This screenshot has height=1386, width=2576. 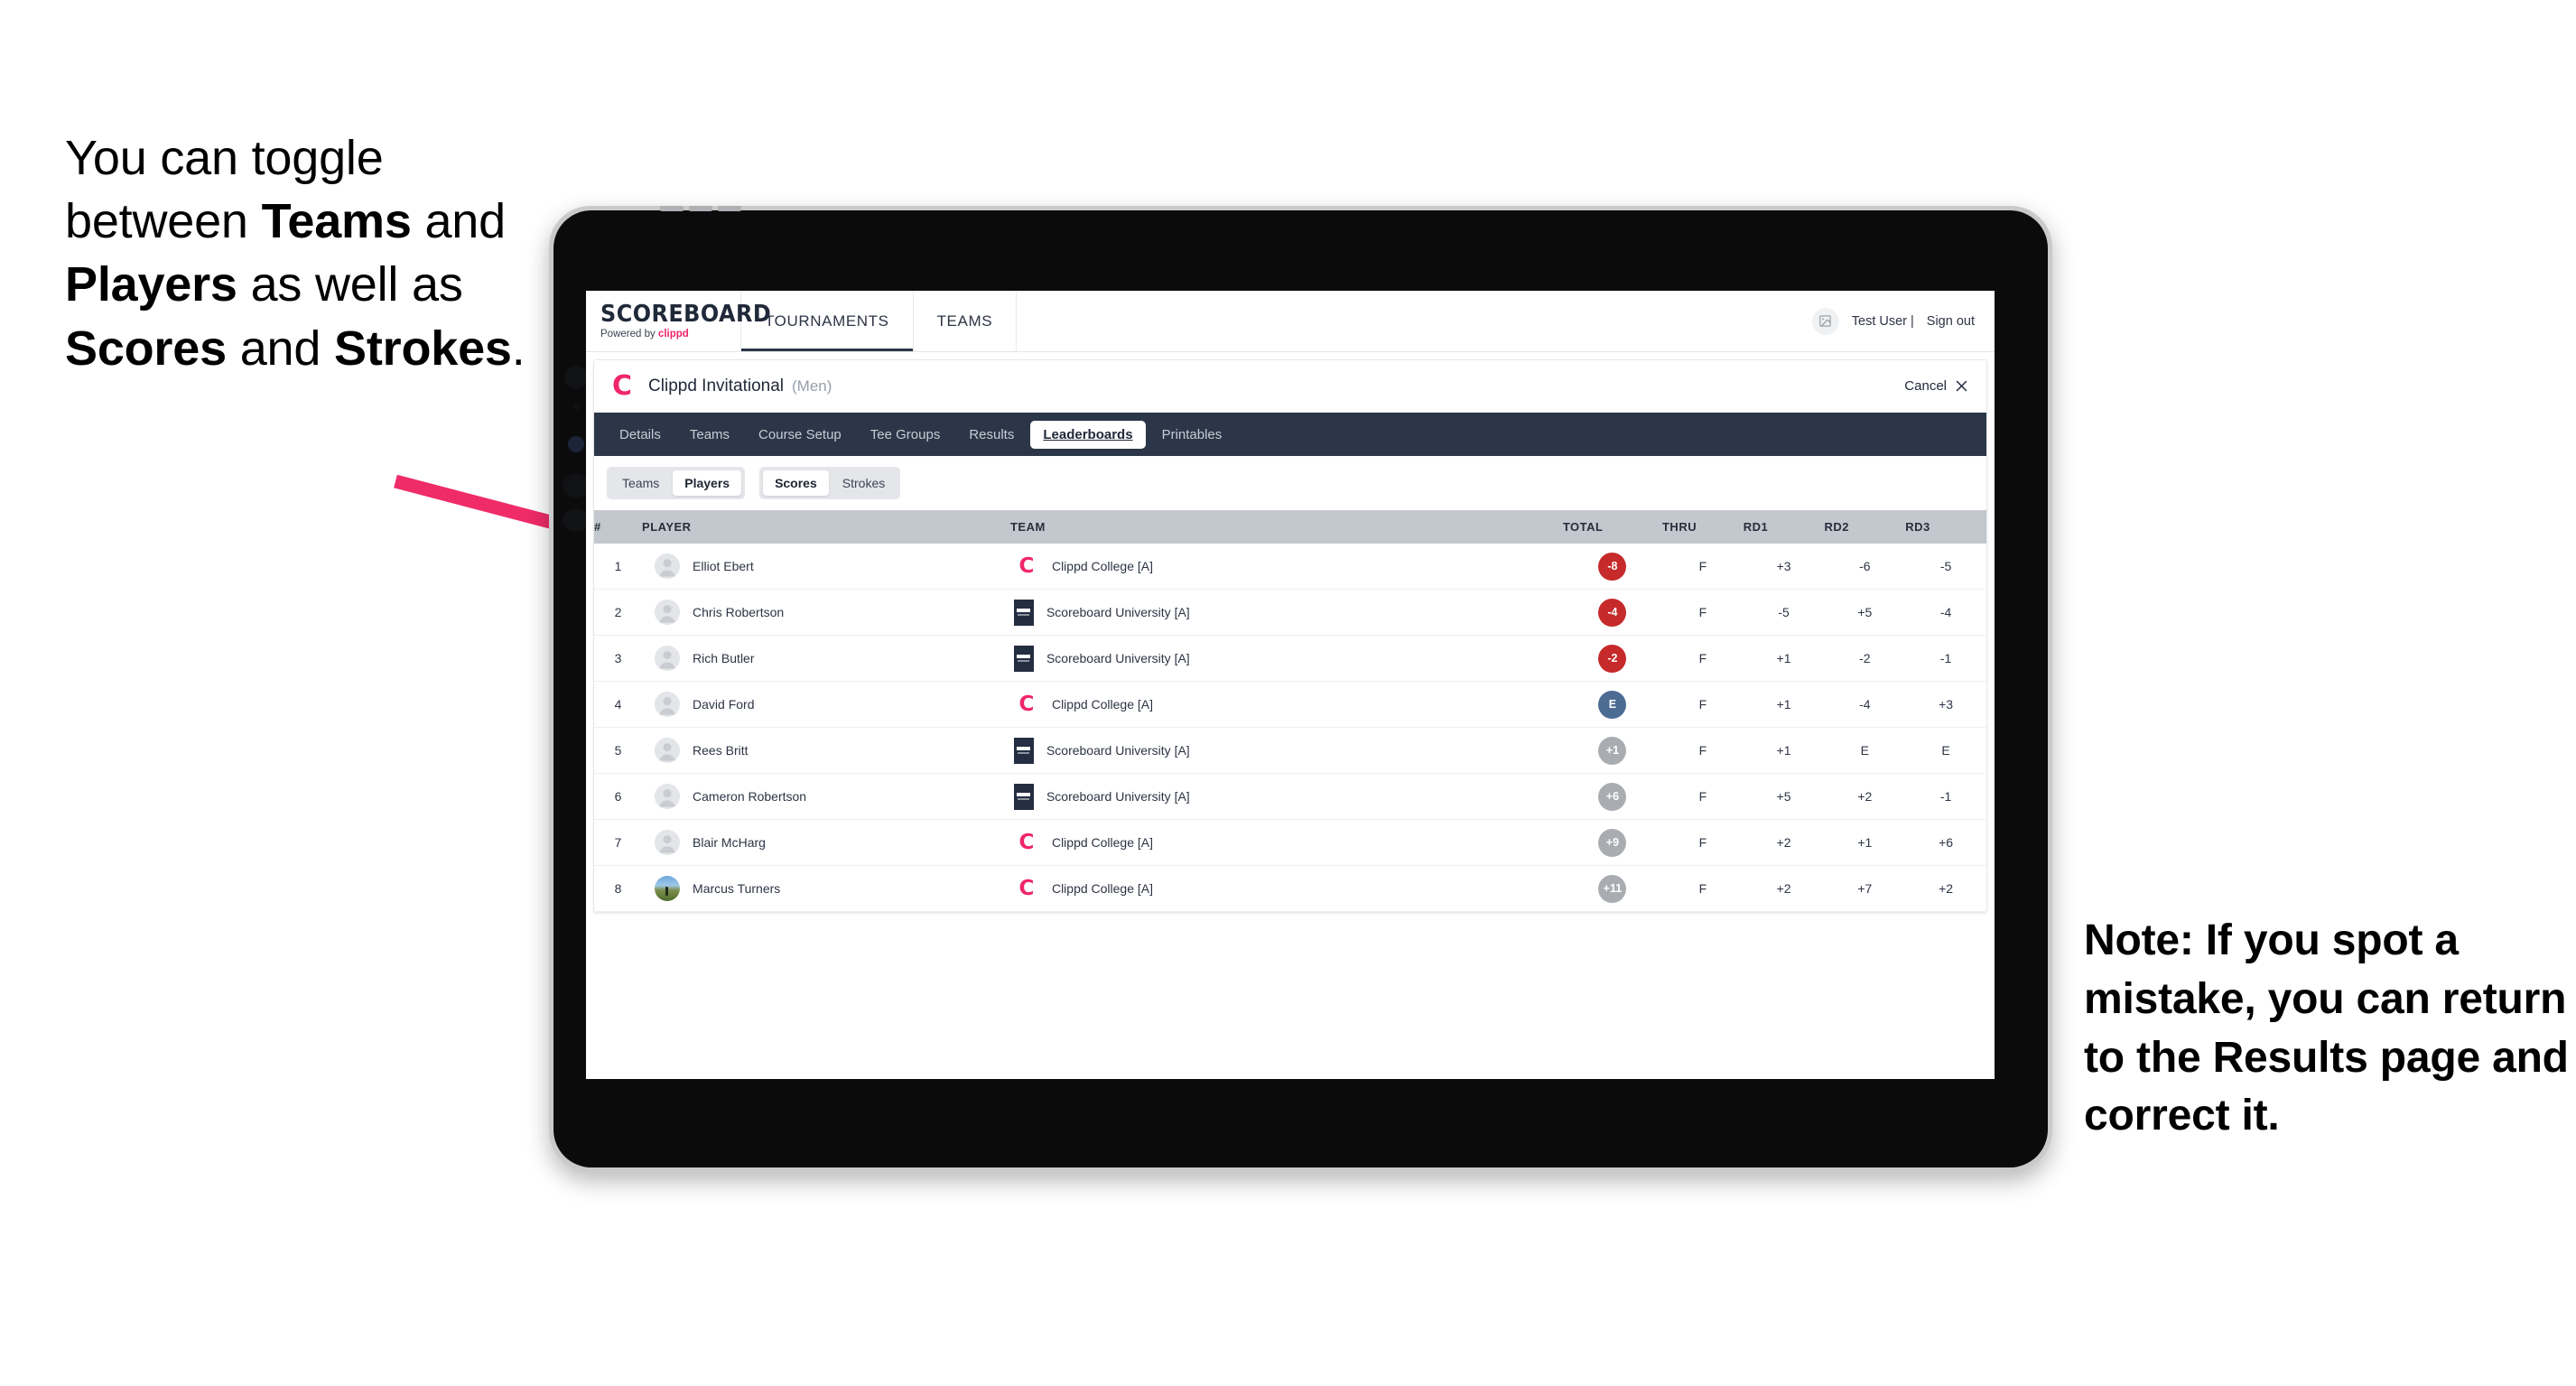 What do you see at coordinates (1945, 704) in the screenshot?
I see `row-rd3: +3` at bounding box center [1945, 704].